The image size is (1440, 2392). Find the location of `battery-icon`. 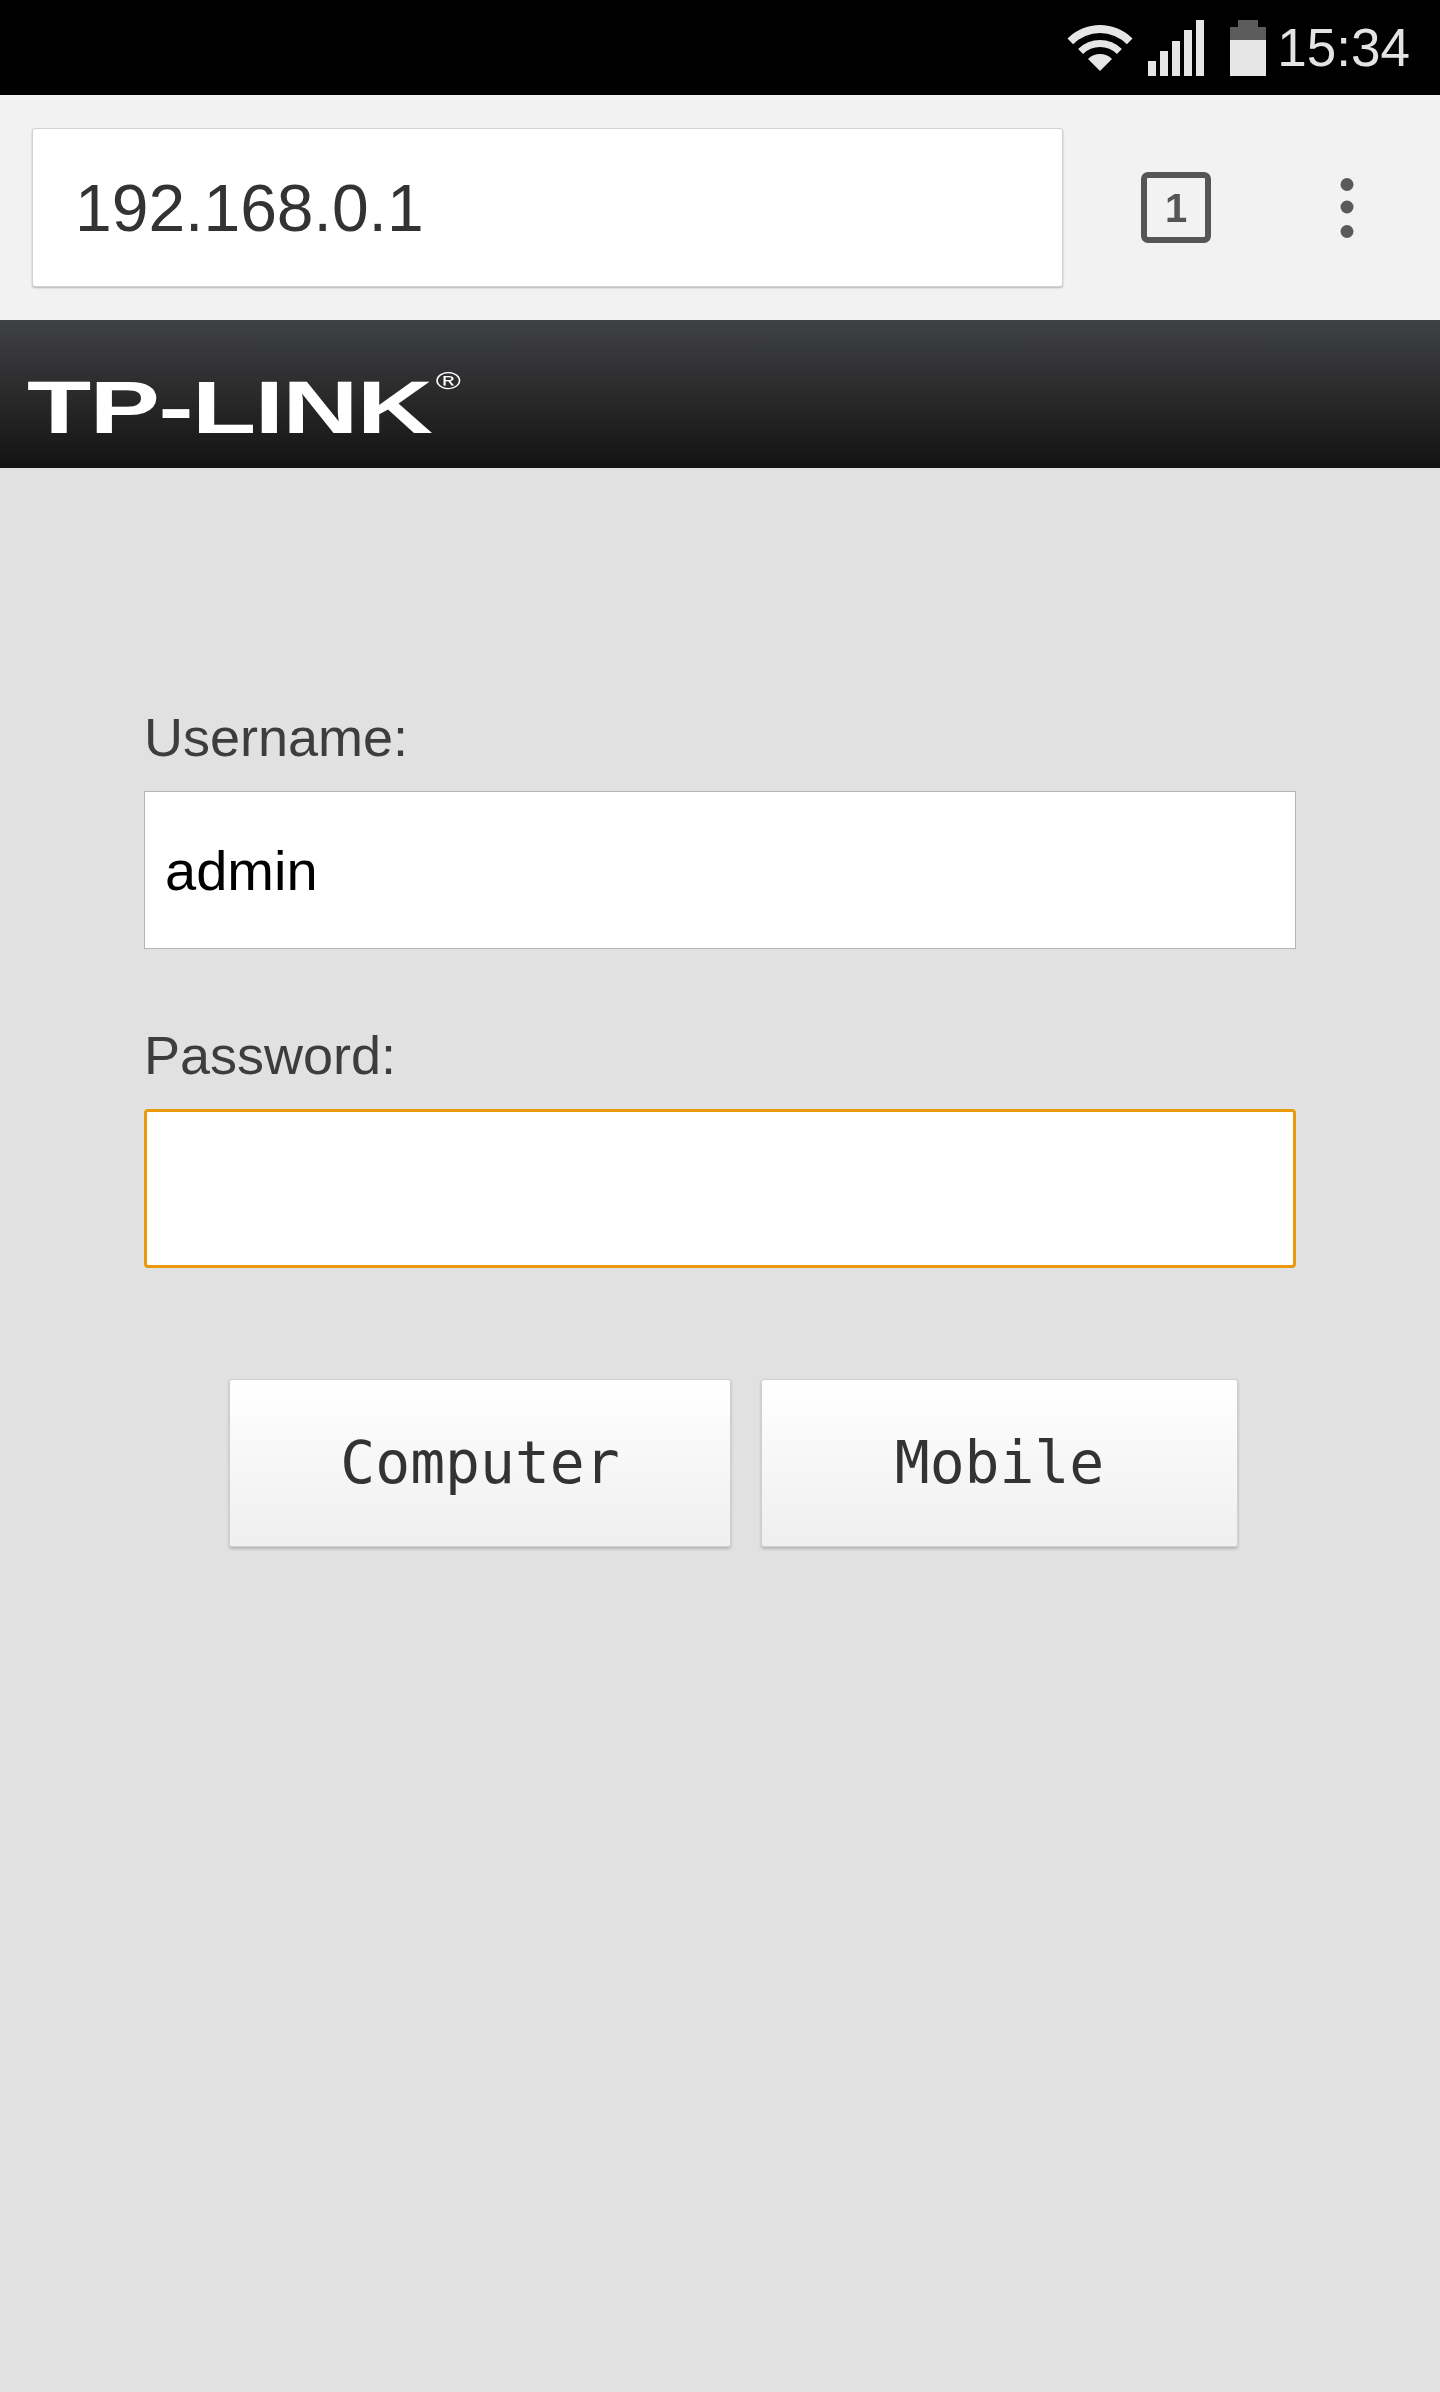

battery-icon is located at coordinates (1248, 47).